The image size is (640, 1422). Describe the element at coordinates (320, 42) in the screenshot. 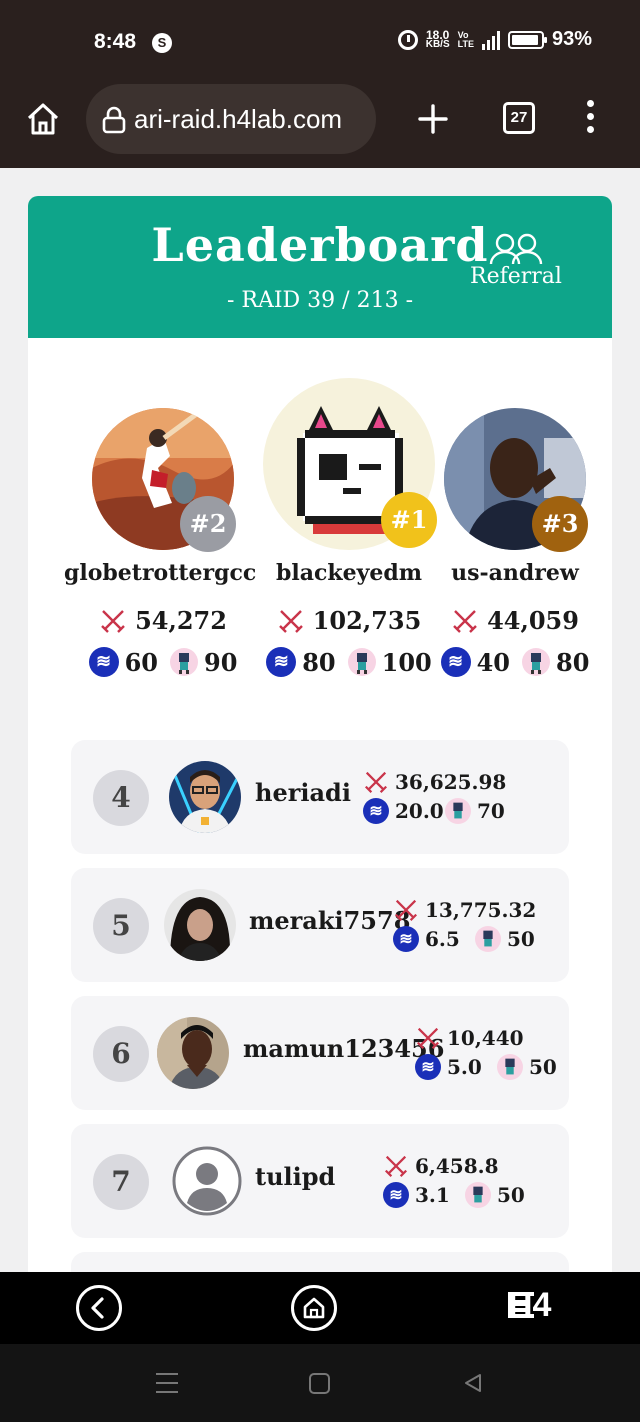

I see `status-bar: 8:48 S 18.0 KB/S Vo LTE 93%` at that location.